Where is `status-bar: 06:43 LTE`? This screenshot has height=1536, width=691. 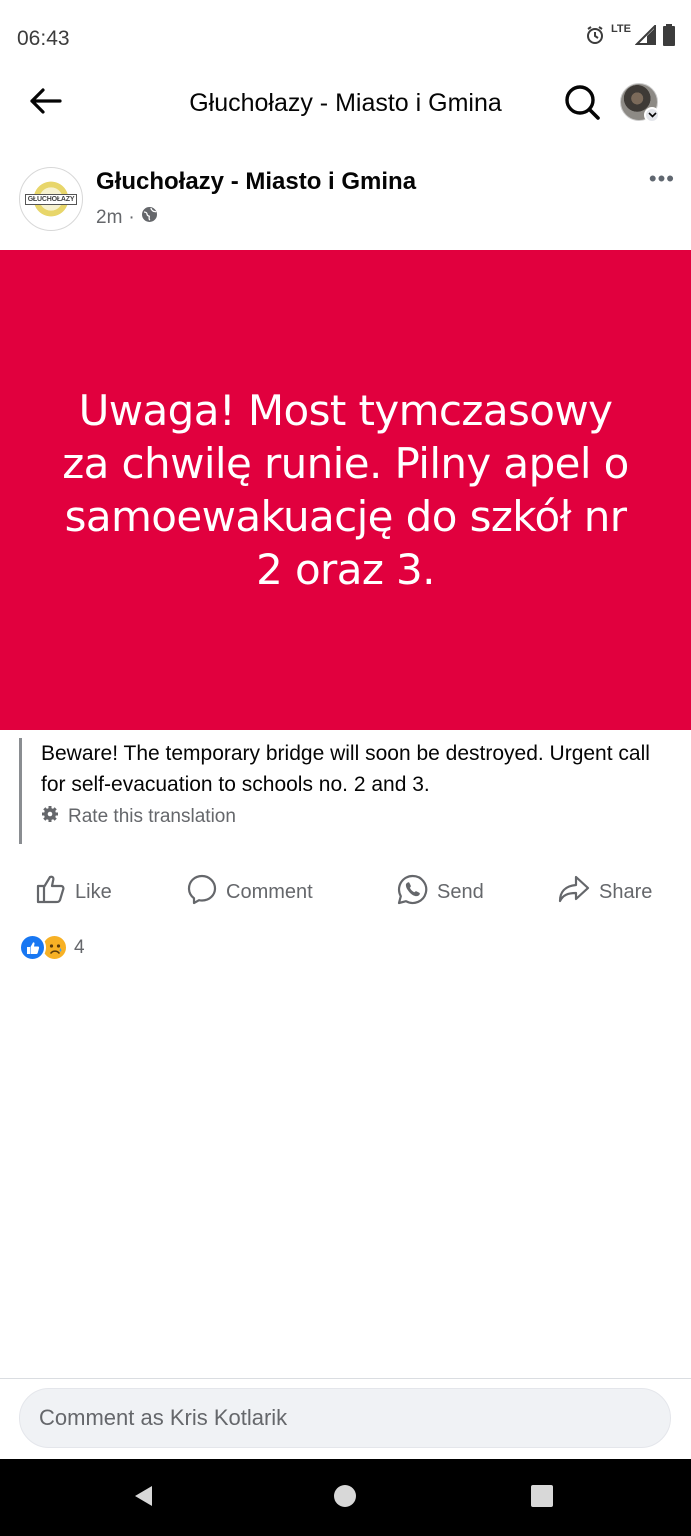
status-bar: 06:43 LTE is located at coordinates (345, 39).